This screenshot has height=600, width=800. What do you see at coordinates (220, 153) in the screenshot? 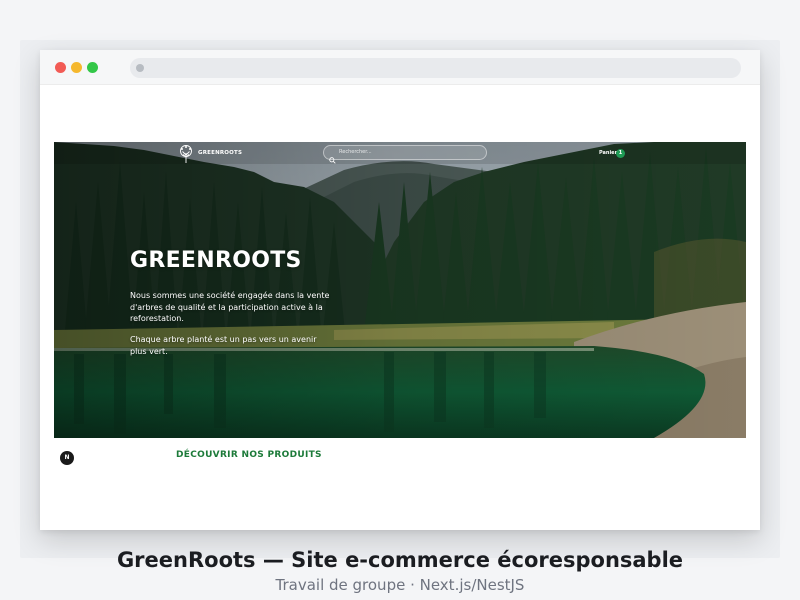
I see `site-logo-text: GREENROOTS` at bounding box center [220, 153].